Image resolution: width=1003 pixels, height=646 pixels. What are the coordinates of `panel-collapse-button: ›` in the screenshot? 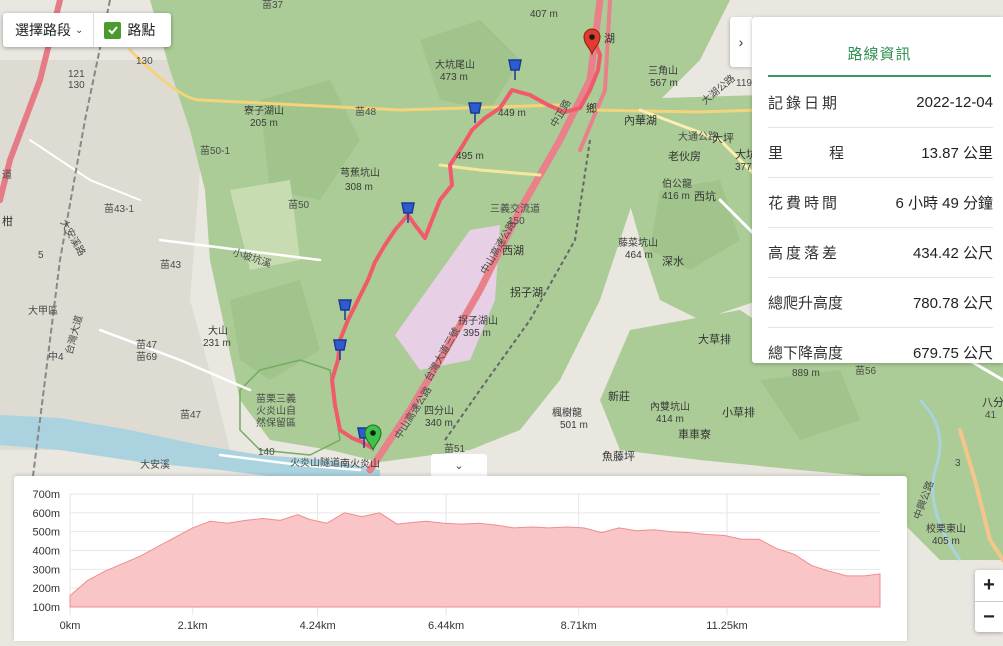 It's located at (741, 42).